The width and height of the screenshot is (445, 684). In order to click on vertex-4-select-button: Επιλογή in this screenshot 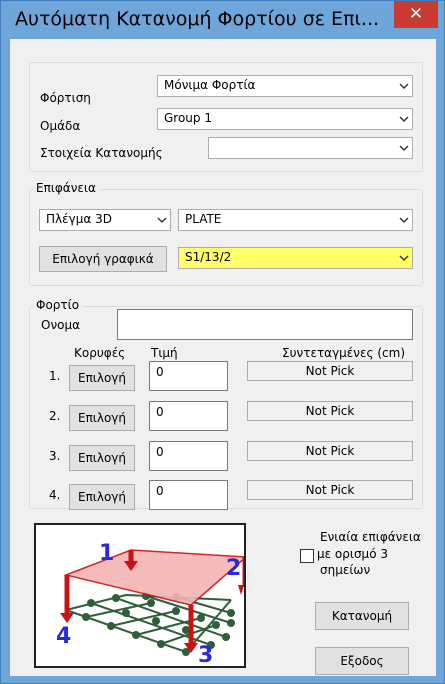, I will do `click(102, 497)`.